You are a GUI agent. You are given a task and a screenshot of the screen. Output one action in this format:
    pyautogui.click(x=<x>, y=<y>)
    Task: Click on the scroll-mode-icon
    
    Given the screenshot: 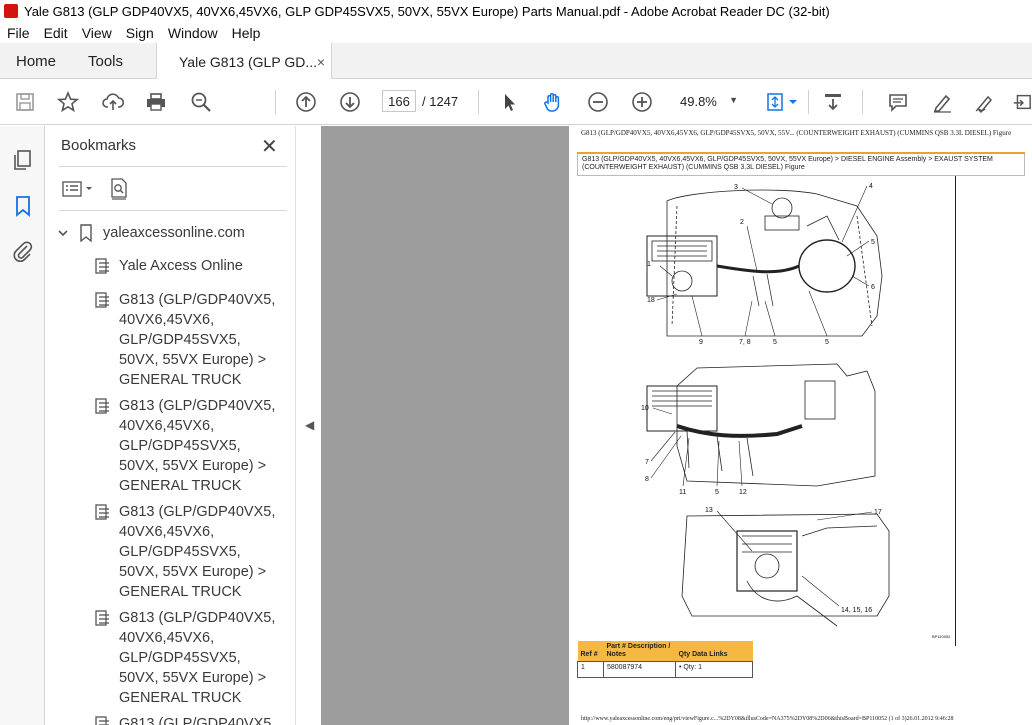 What is the action you would take?
    pyautogui.click(x=833, y=102)
    